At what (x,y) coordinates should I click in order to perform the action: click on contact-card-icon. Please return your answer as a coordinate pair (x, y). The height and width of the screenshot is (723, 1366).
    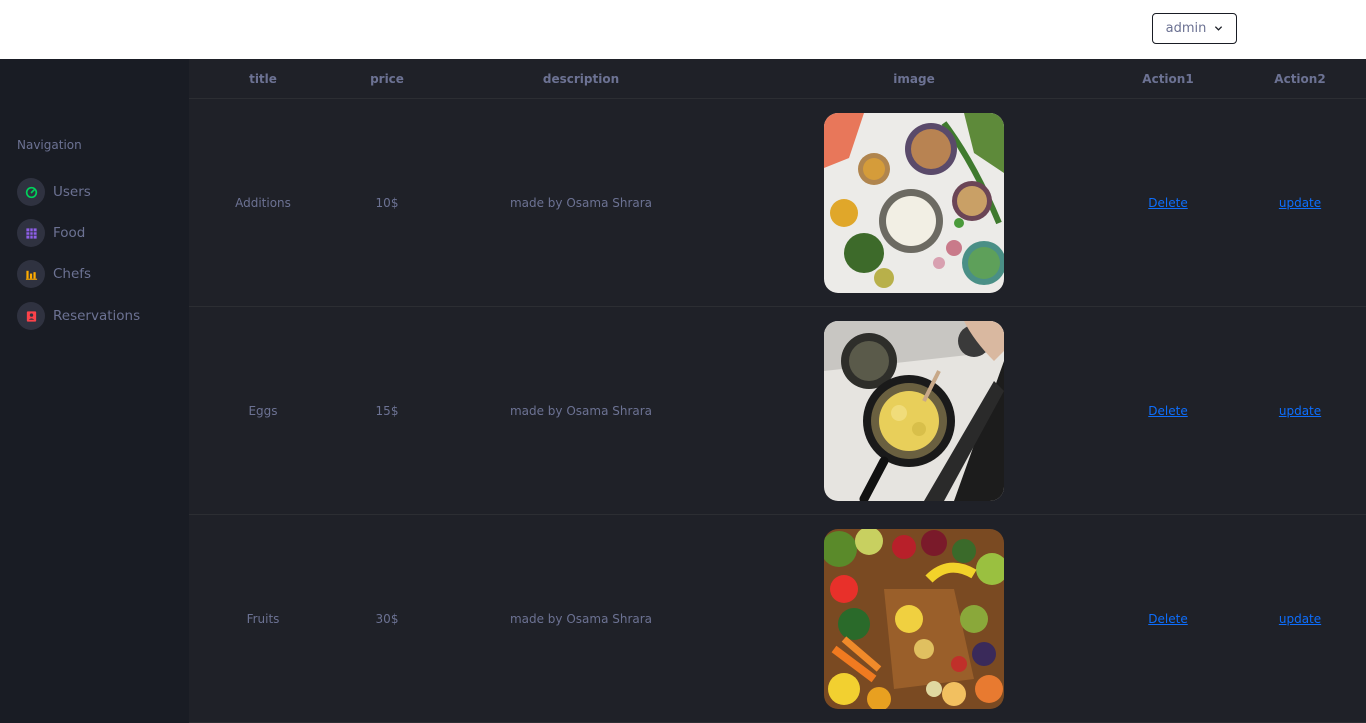
    Looking at the image, I should click on (31, 316).